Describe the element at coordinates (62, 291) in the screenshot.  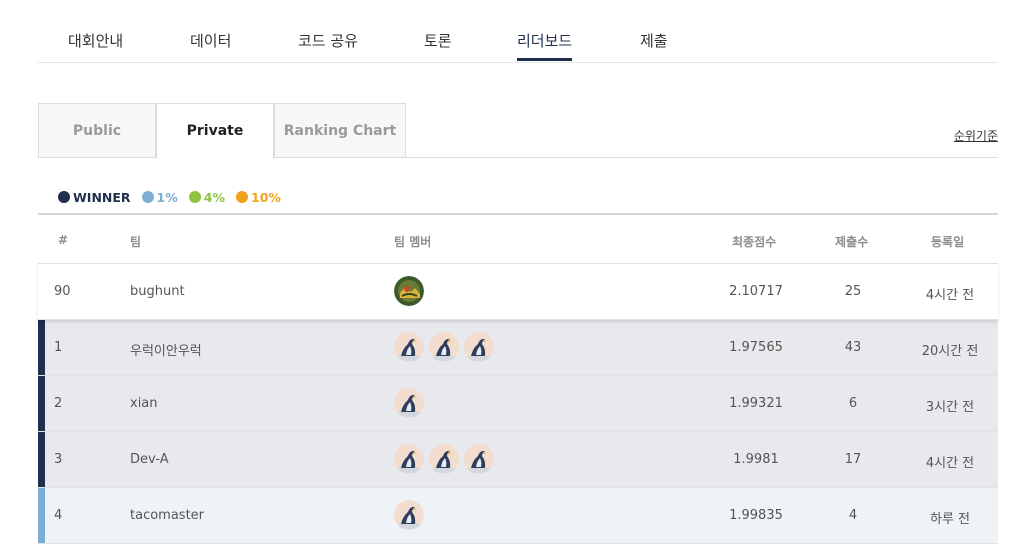
I see `rank-cell: 90` at that location.